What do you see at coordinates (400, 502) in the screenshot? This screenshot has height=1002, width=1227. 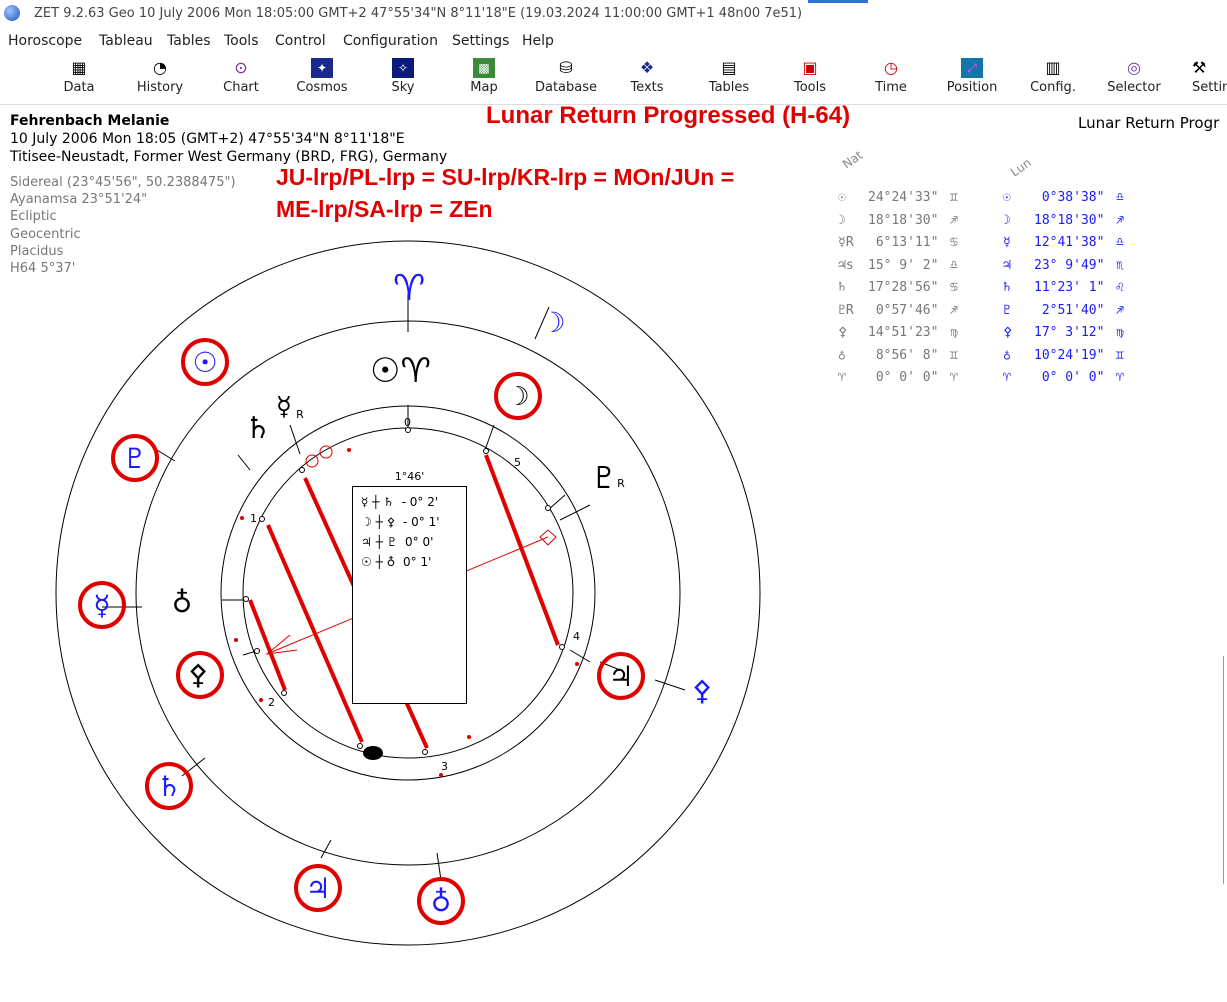 I see `aspect-row: ☿ ┼ ♄ - 0° 2'` at bounding box center [400, 502].